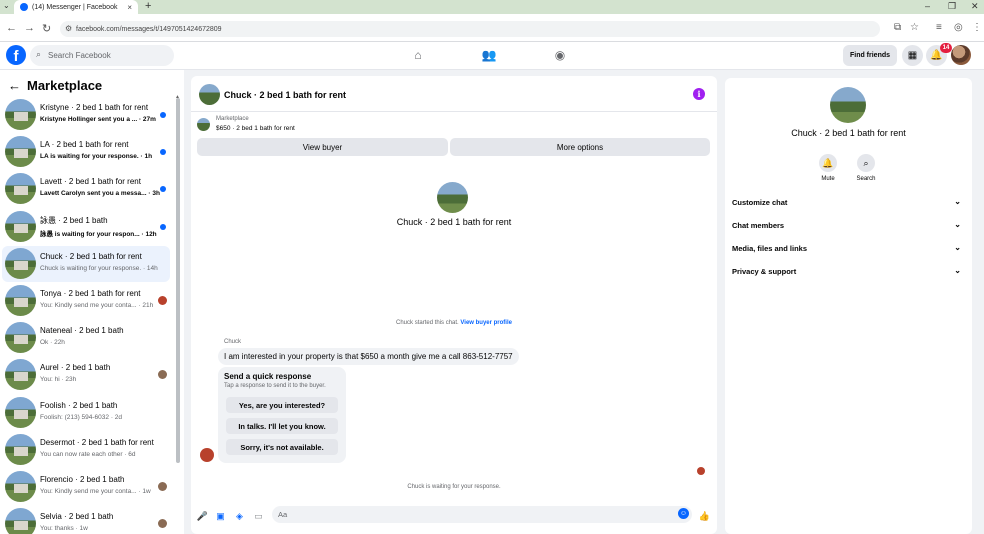 The image size is (984, 534). What do you see at coordinates (848, 202) in the screenshot?
I see `customize-chat-row: Customize chat ⌄` at bounding box center [848, 202].